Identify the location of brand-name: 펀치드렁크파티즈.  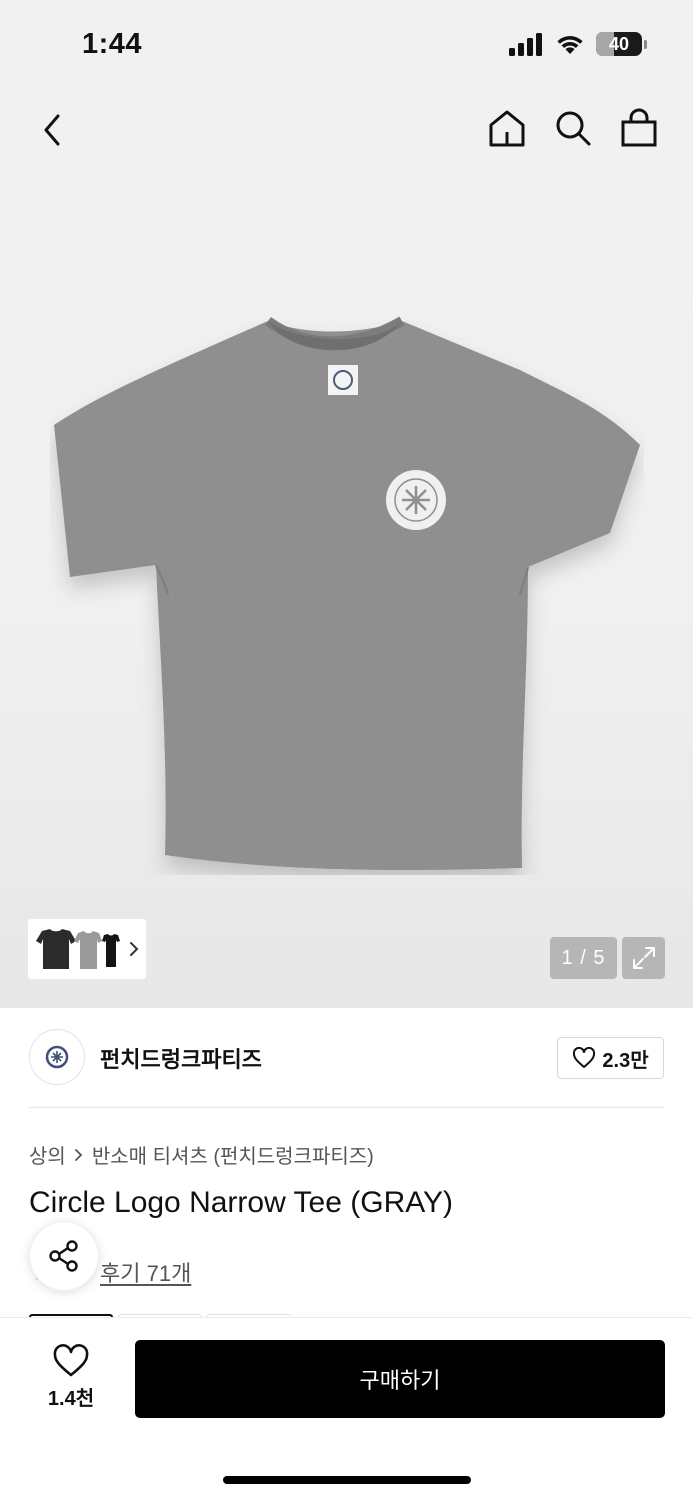
(181, 1058).